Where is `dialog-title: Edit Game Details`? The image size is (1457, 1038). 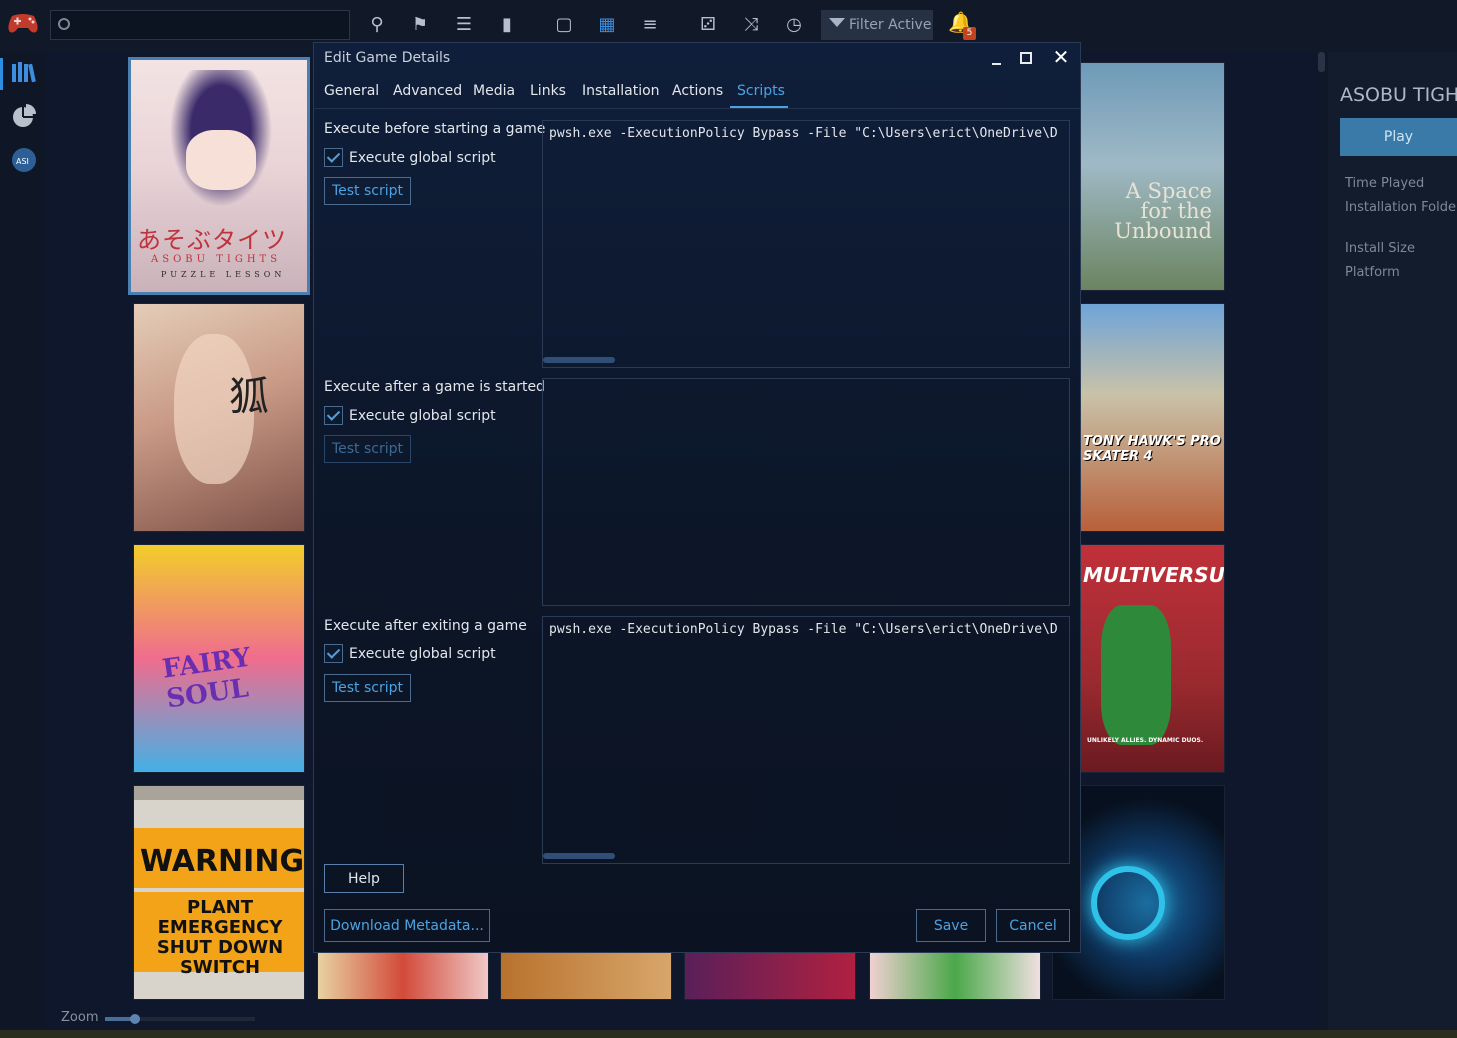 dialog-title: Edit Game Details is located at coordinates (387, 58).